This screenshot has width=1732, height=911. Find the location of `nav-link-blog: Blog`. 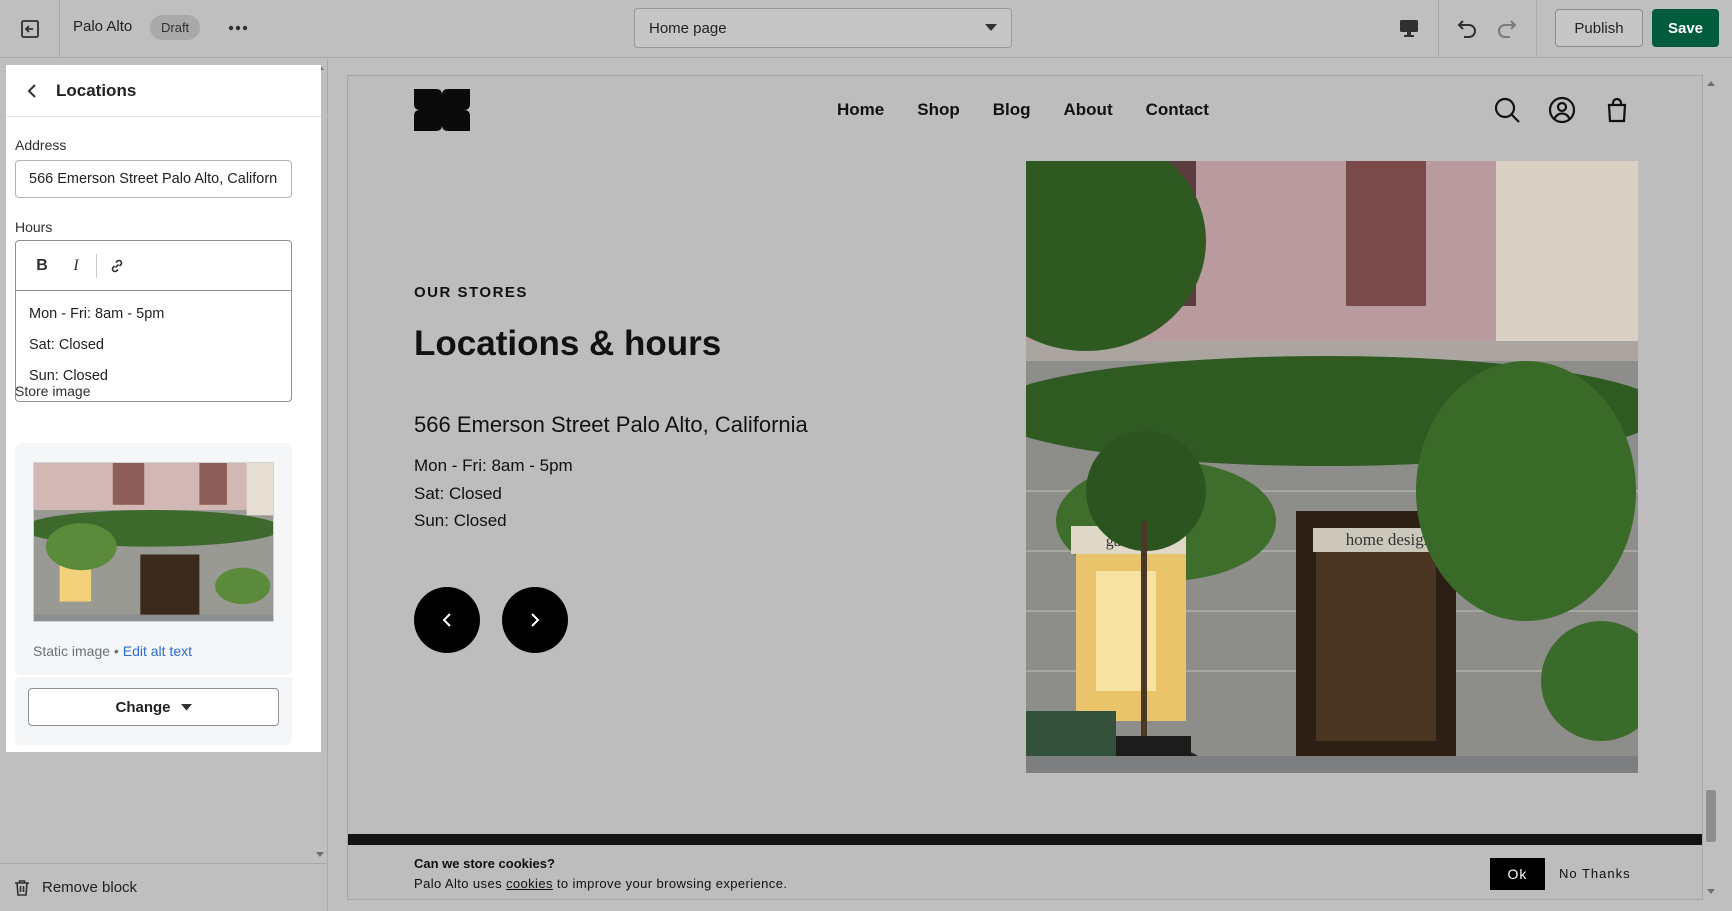

nav-link-blog: Blog is located at coordinates (1012, 110).